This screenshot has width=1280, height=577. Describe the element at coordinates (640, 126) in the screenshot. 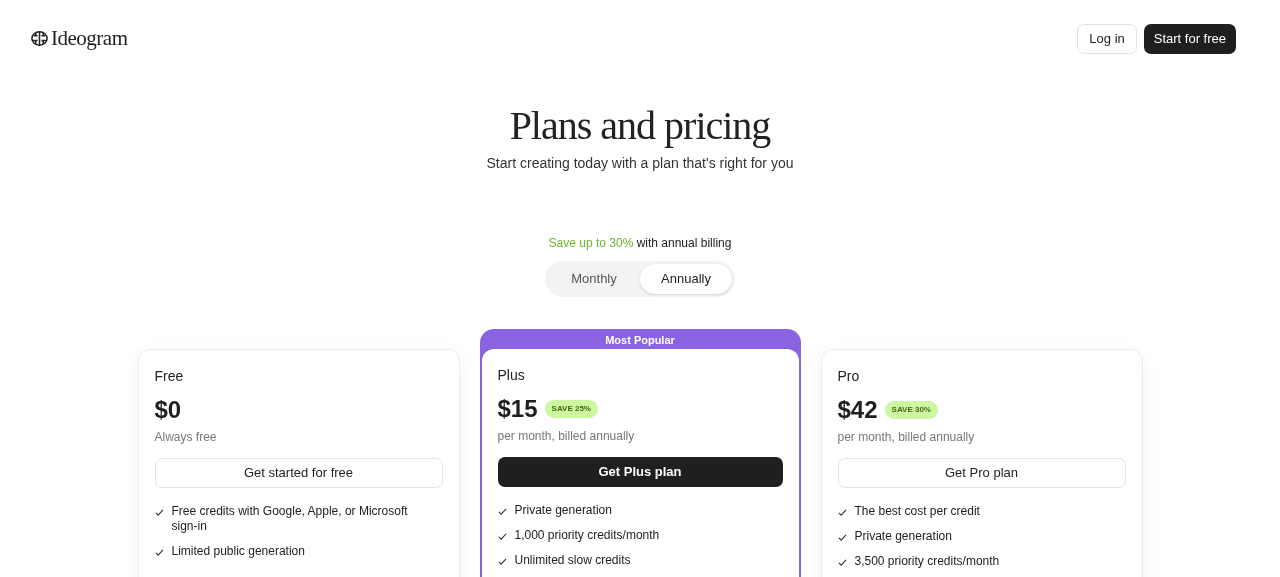

I see `page-title: Plans and pricing` at that location.